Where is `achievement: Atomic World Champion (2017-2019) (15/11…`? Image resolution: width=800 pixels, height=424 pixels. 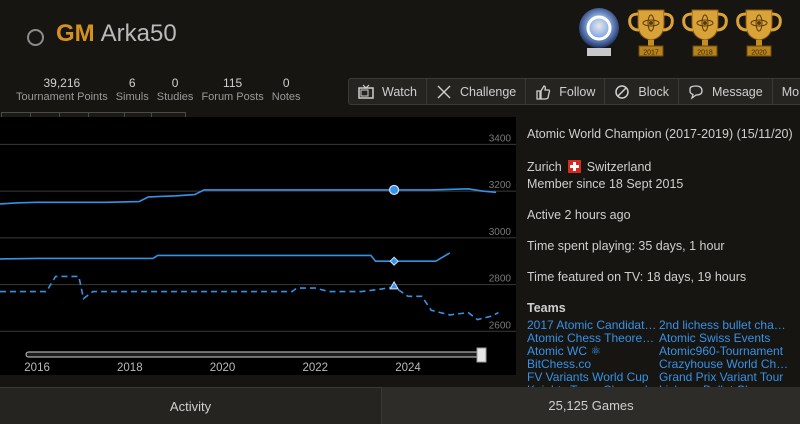 achievement: Atomic World Champion (2017-2019) (15/11… is located at coordinates (660, 134).